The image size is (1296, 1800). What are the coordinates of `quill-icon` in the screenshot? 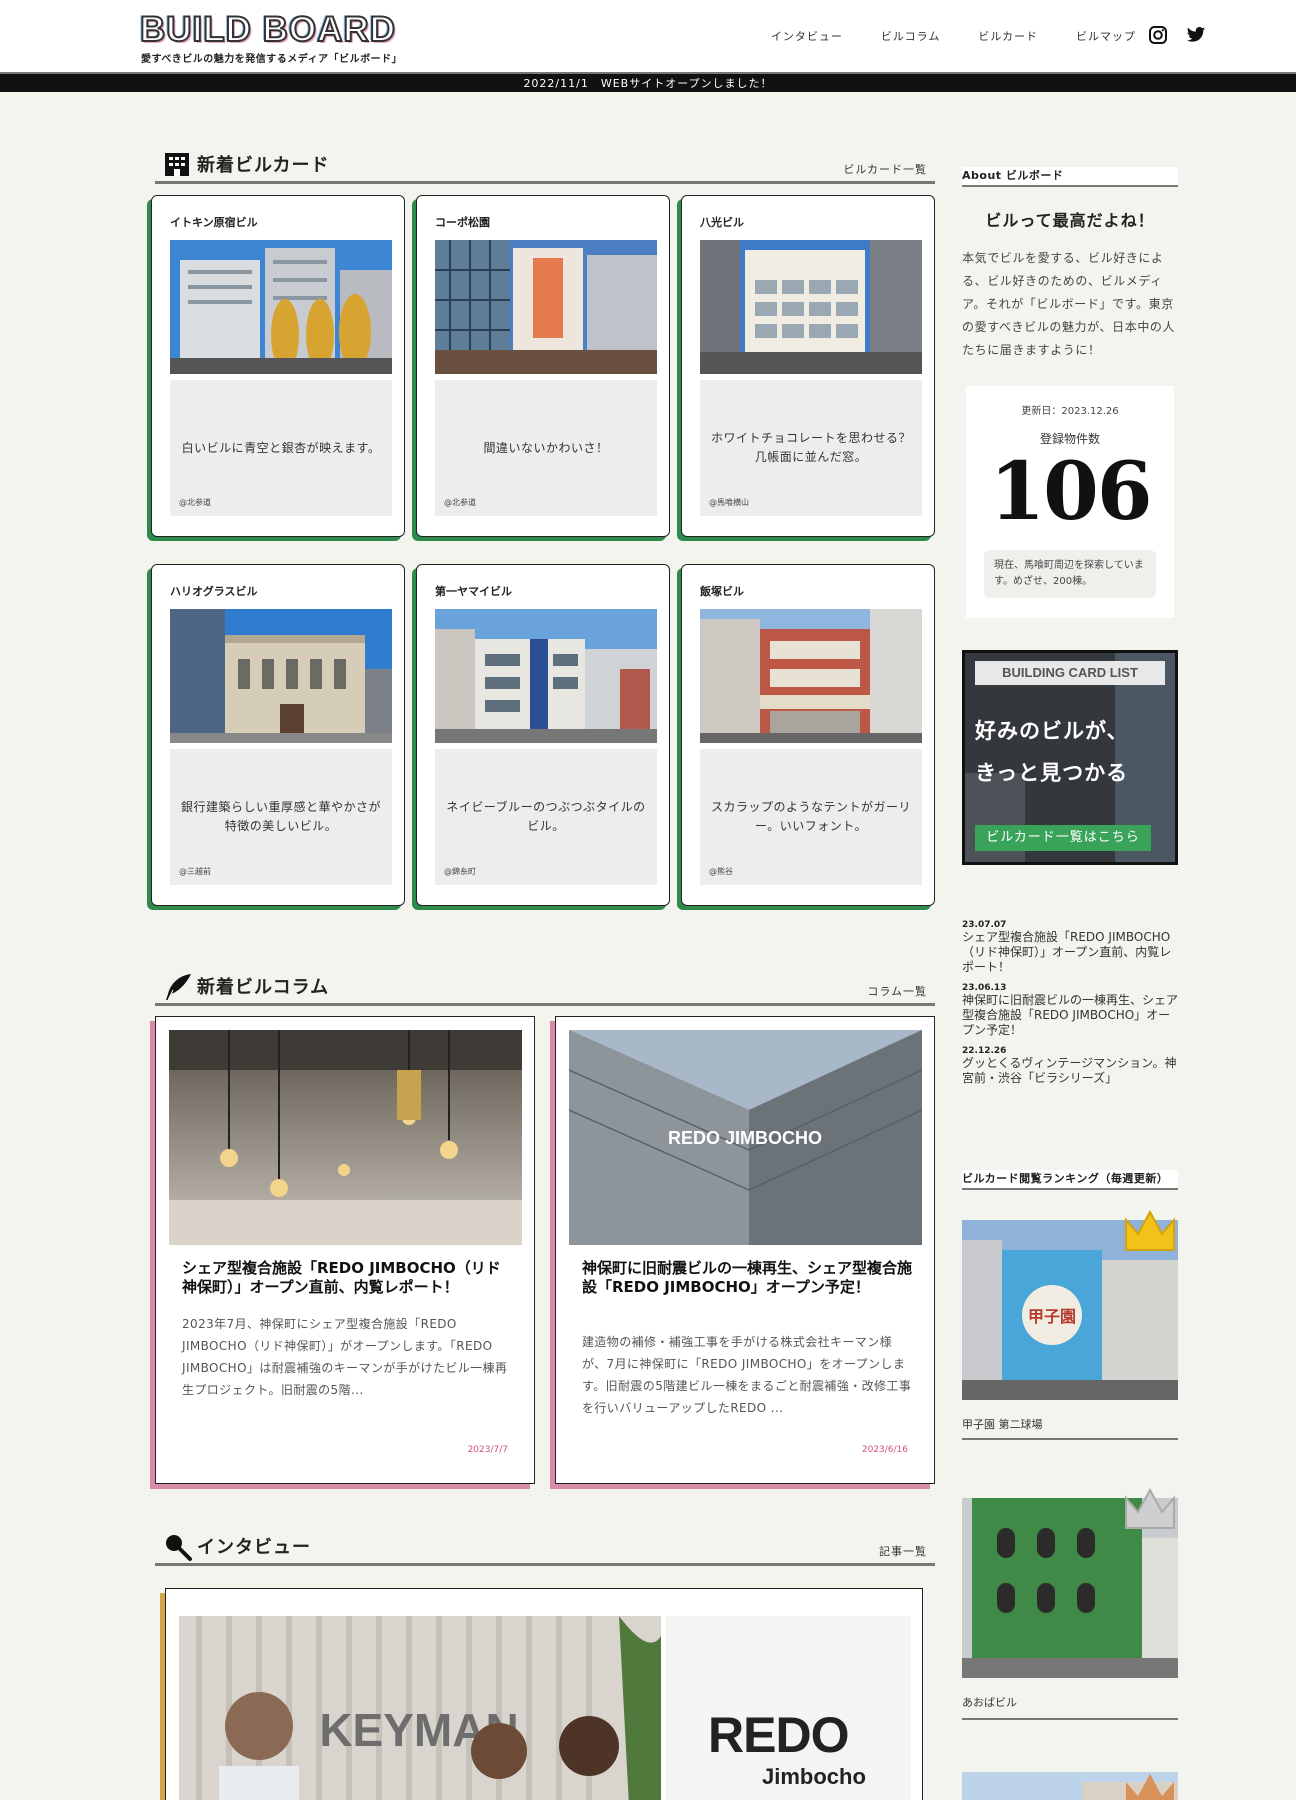 It's located at (177, 986).